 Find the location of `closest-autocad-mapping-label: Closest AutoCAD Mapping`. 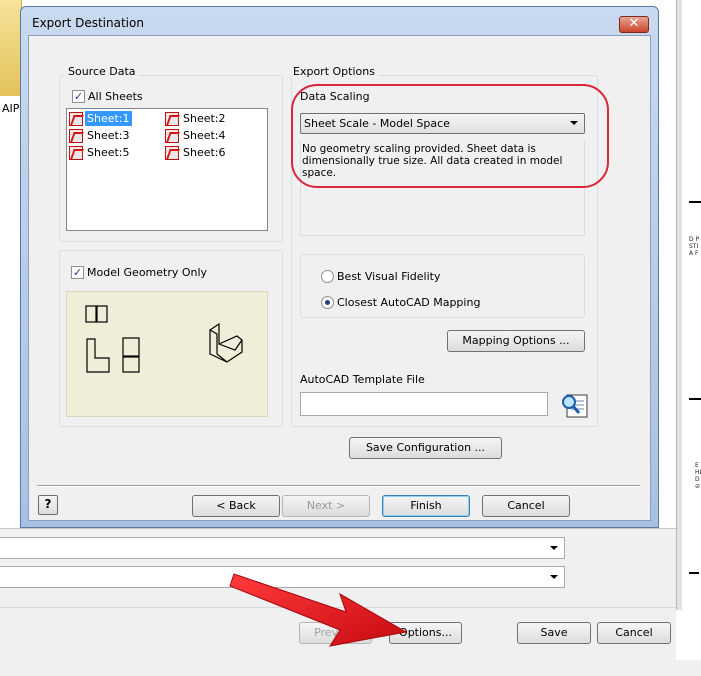

closest-autocad-mapping-label: Closest AutoCAD Mapping is located at coordinates (409, 302).